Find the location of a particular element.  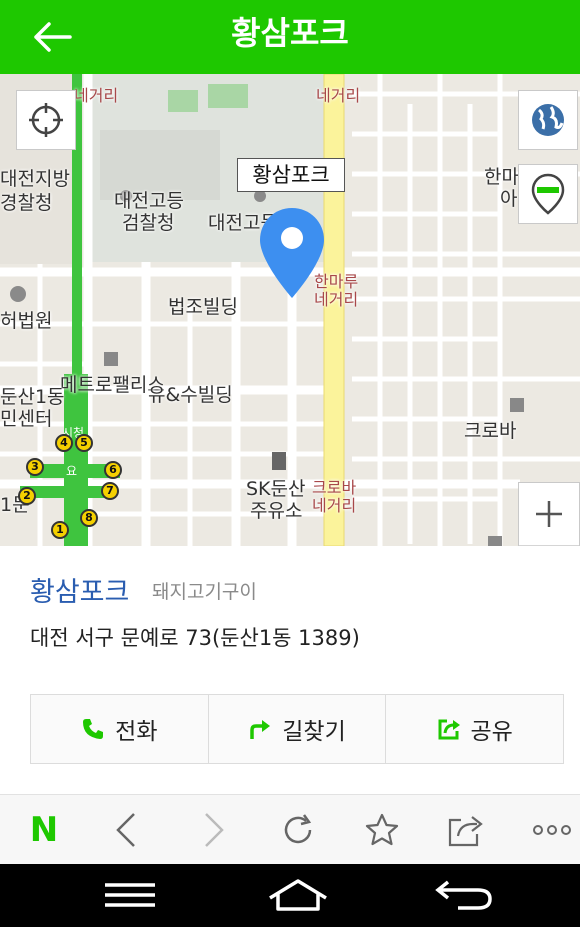

system-home-button is located at coordinates (298, 895).